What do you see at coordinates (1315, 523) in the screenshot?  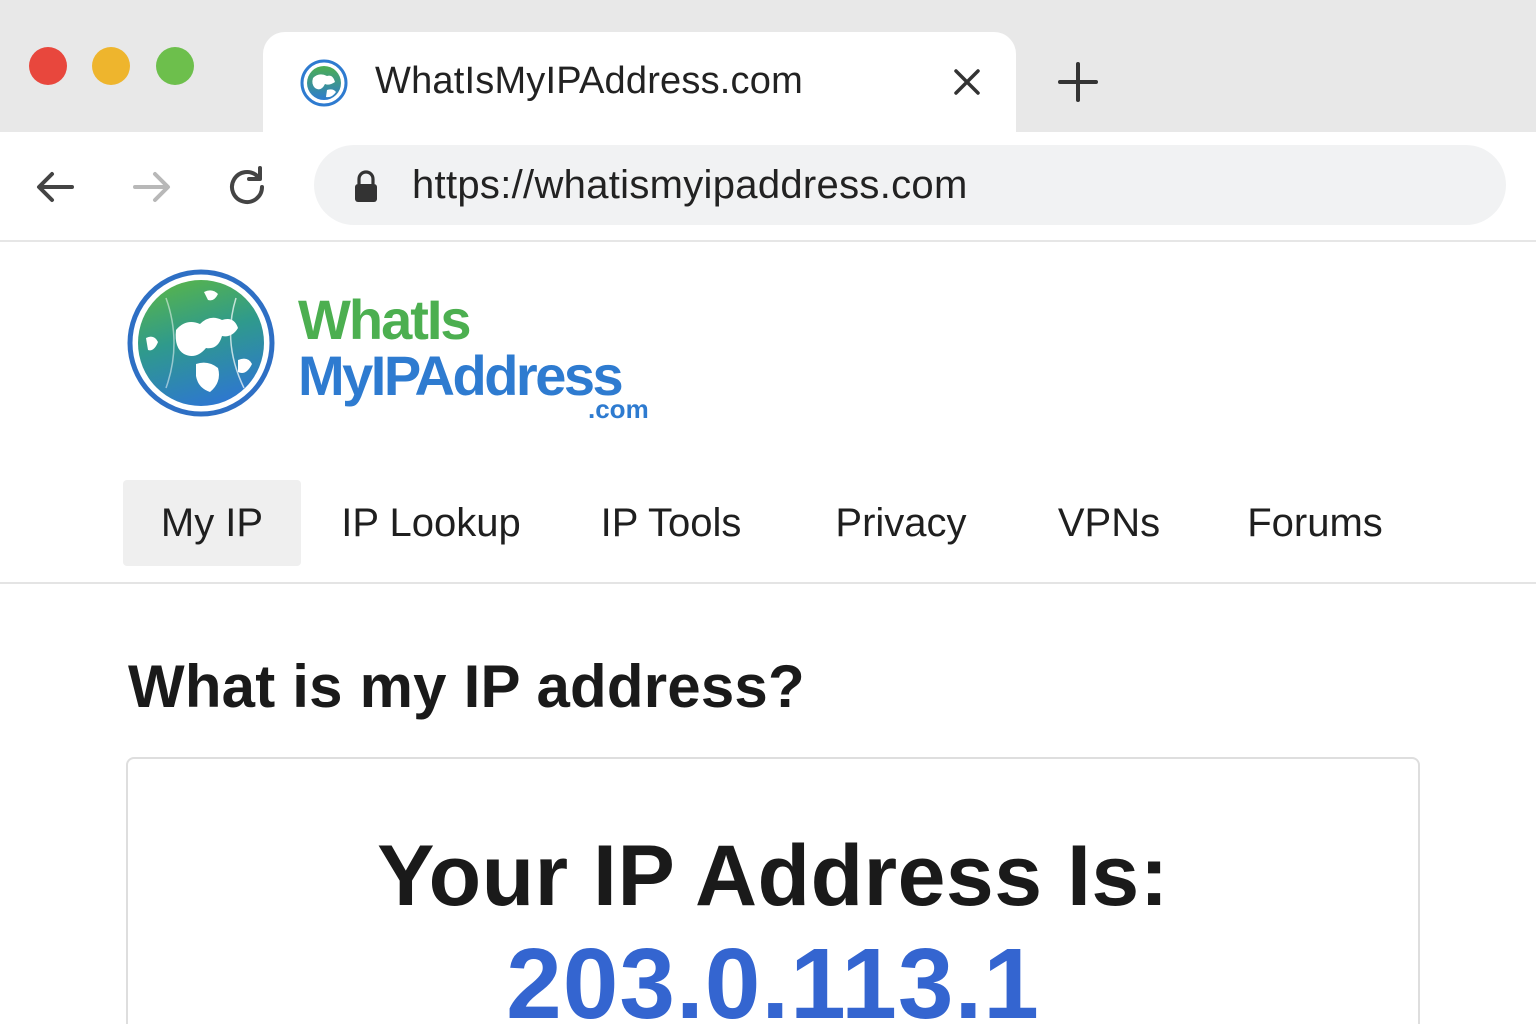 I see `nav-item-forums: Forums` at bounding box center [1315, 523].